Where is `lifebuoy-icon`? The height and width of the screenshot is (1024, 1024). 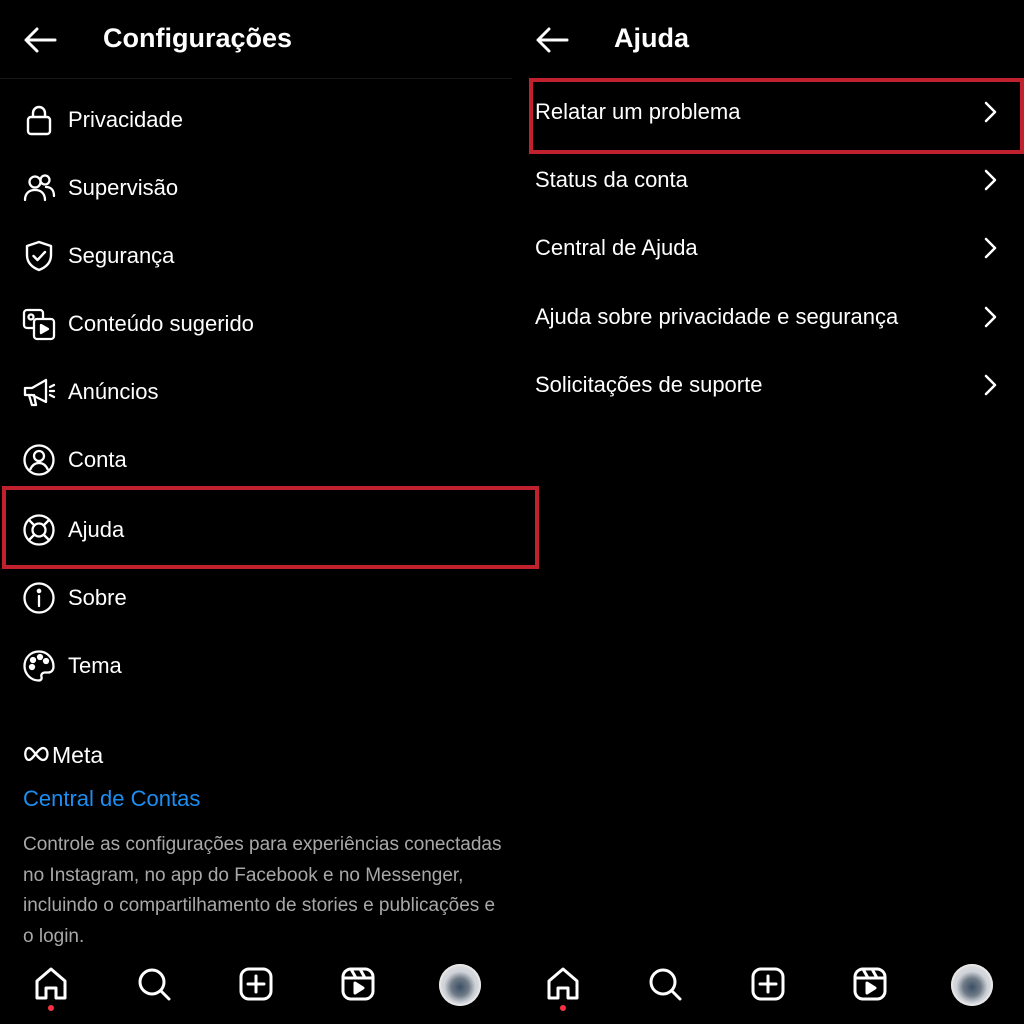
lifebuoy-icon is located at coordinates (39, 530).